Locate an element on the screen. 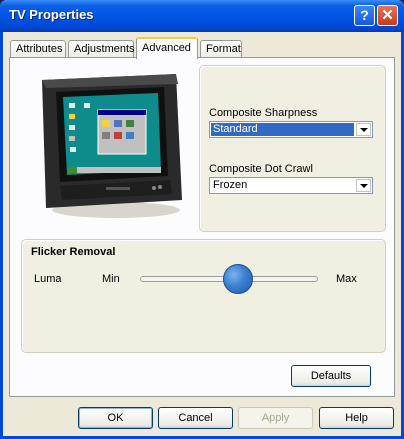 The image size is (404, 439). slider-max-label: Max is located at coordinates (346, 279).